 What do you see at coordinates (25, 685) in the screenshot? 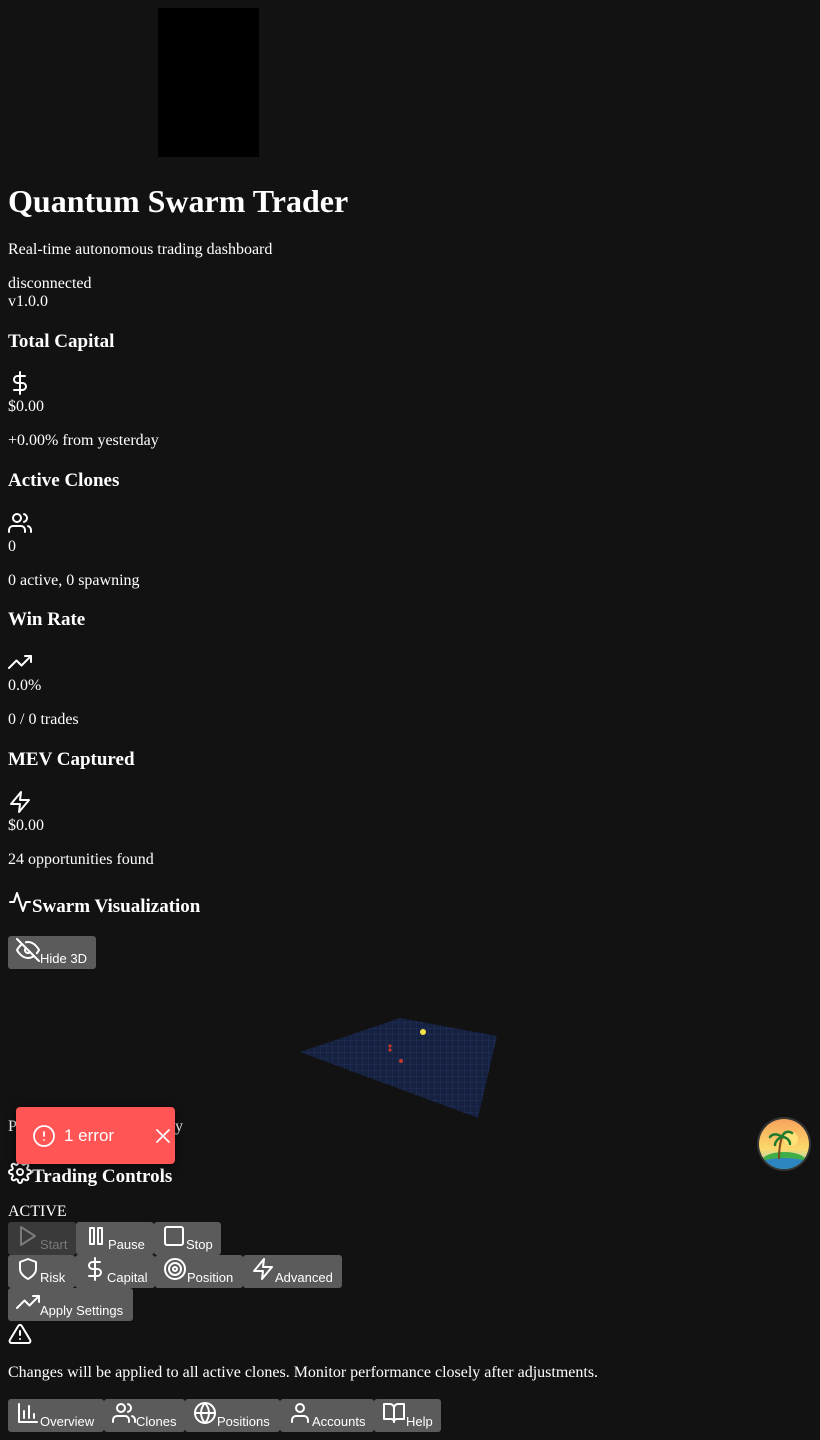
I see `winrate-value: 0.0%` at bounding box center [25, 685].